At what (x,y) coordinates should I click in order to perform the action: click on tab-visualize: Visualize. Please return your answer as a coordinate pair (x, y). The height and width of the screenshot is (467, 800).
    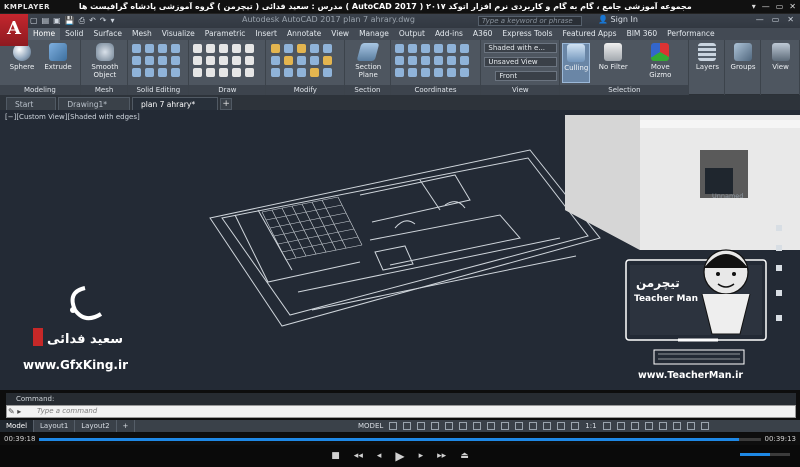
    Looking at the image, I should click on (178, 34).